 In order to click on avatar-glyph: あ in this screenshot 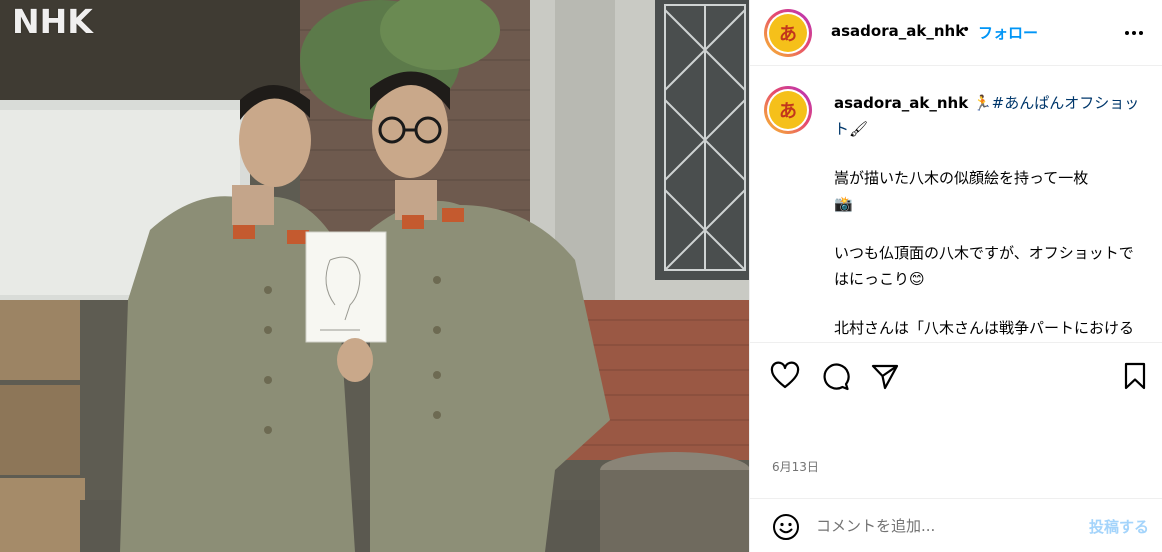, I will do `click(788, 33)`.